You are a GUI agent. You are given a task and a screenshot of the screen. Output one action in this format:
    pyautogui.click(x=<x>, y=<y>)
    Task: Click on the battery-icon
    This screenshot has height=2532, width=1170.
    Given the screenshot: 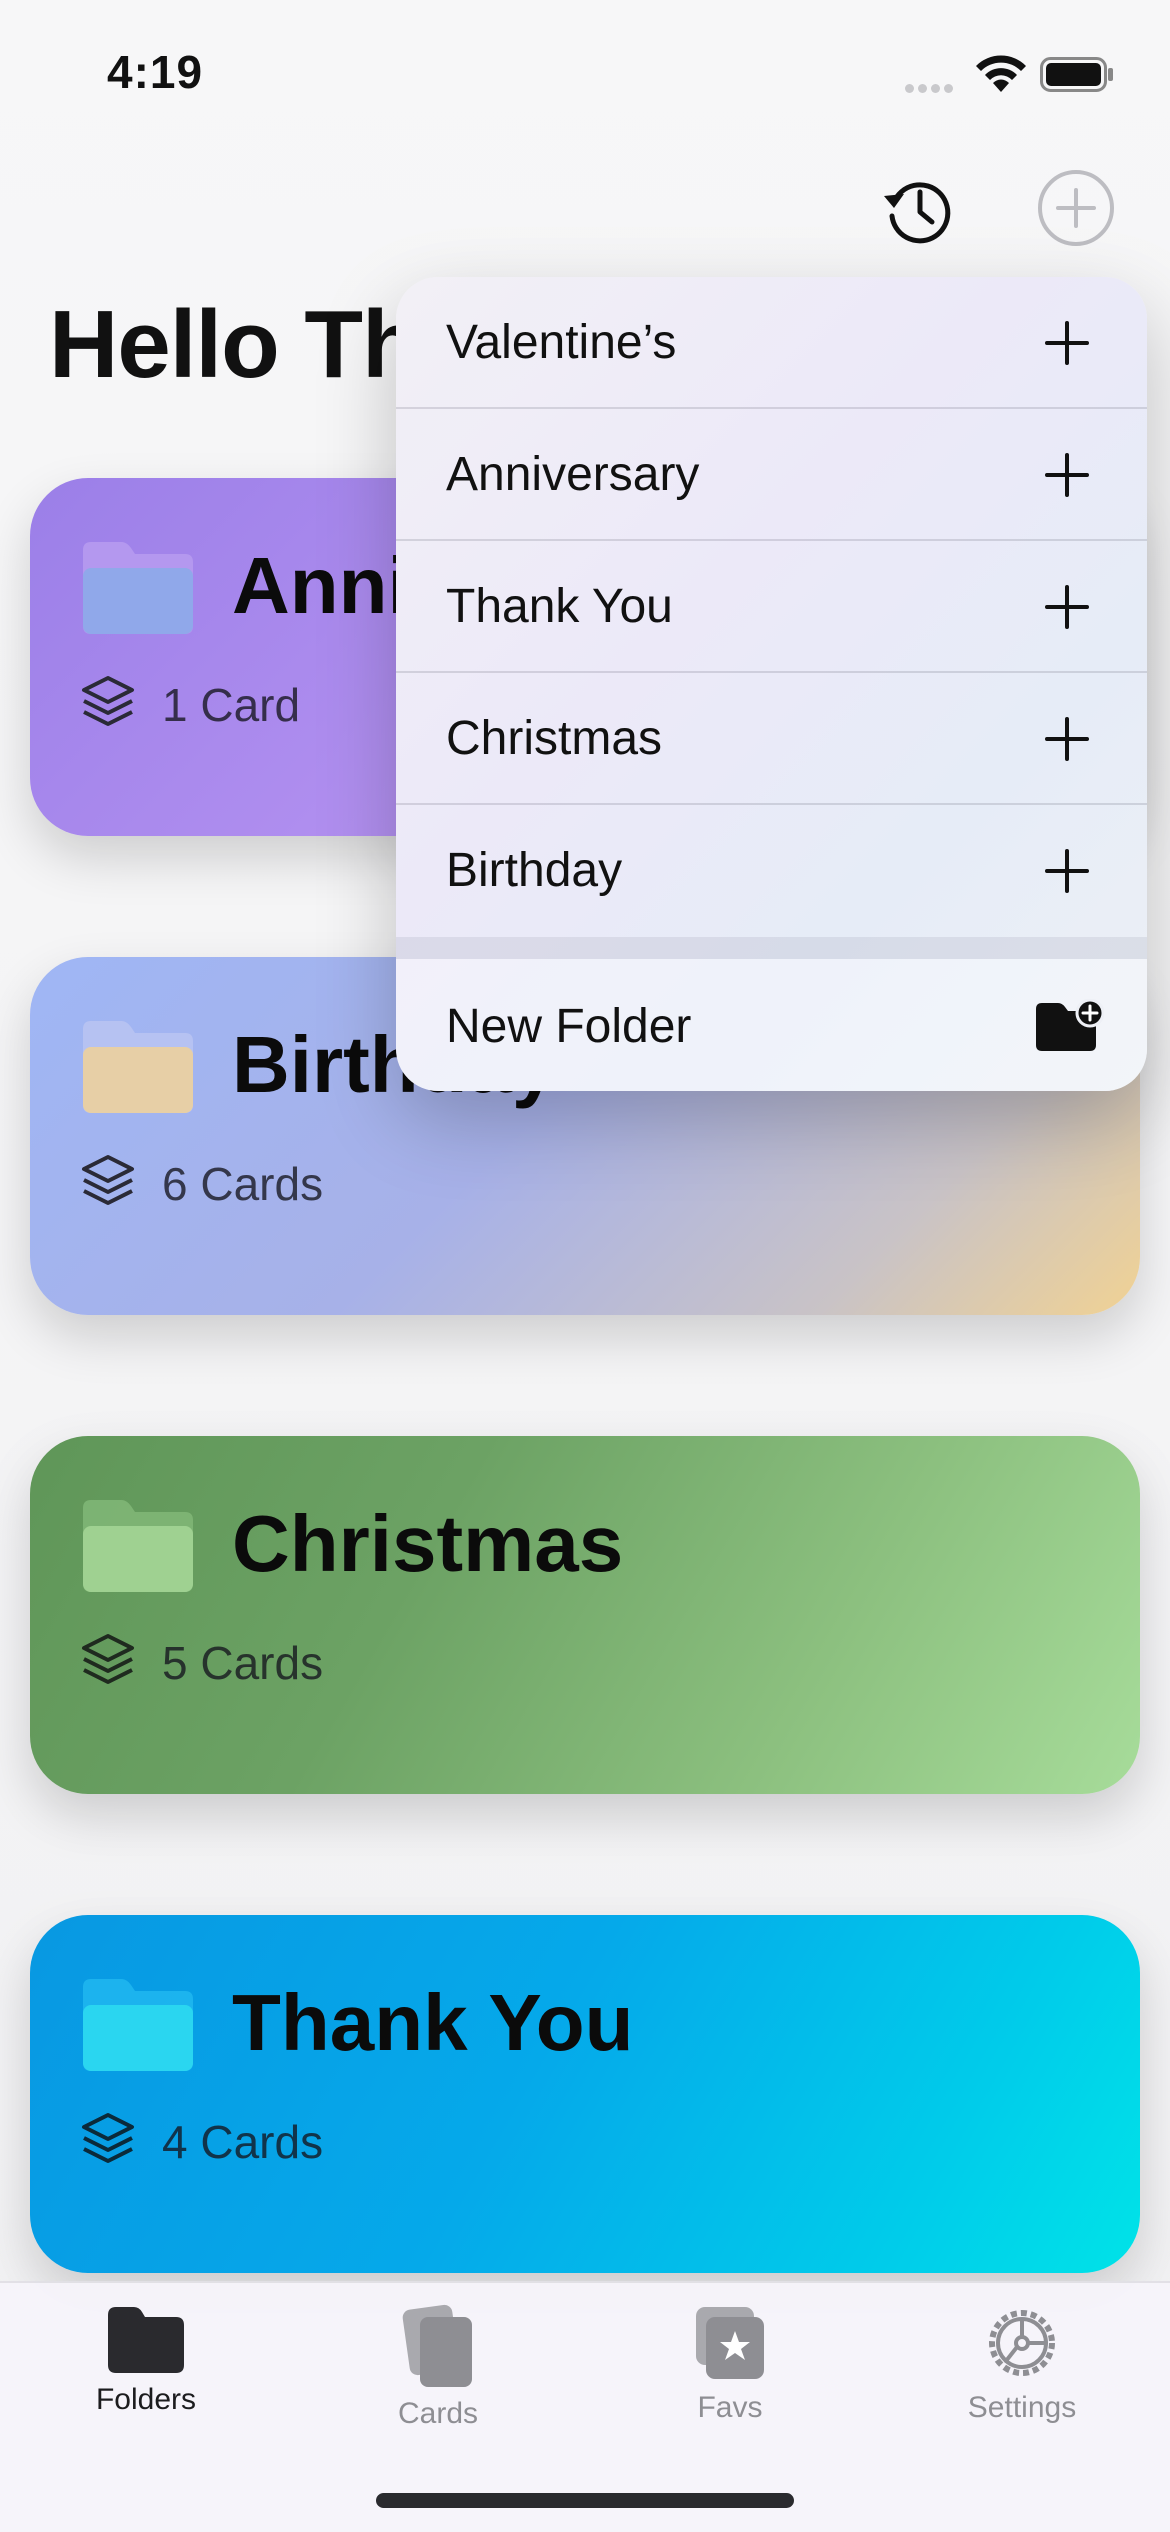 What is the action you would take?
    pyautogui.click(x=1076, y=74)
    